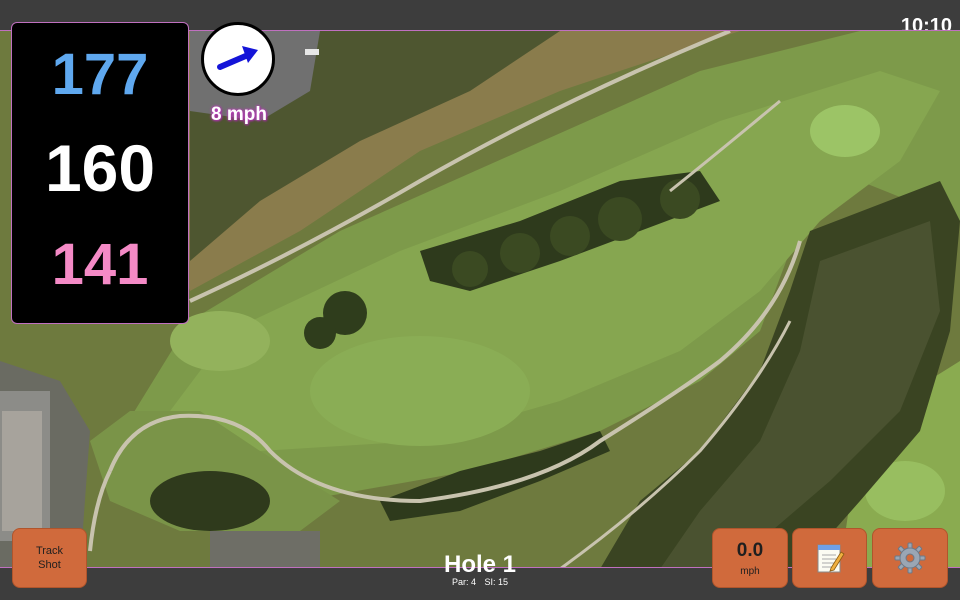  Describe the element at coordinates (496, 582) in the screenshot. I see `stroke-index-label: SI: 15` at that location.